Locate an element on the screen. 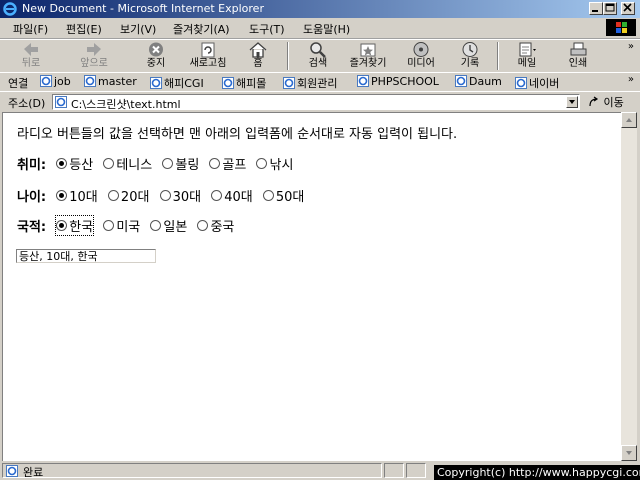  radio-option: 미국 is located at coordinates (121, 225).